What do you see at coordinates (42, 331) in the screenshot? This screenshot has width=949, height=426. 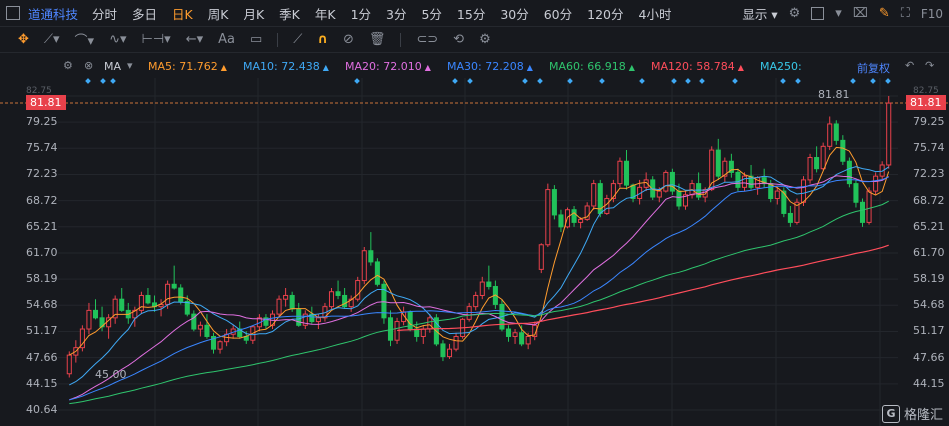 I see `left-axis-tick: 51.17` at bounding box center [42, 331].